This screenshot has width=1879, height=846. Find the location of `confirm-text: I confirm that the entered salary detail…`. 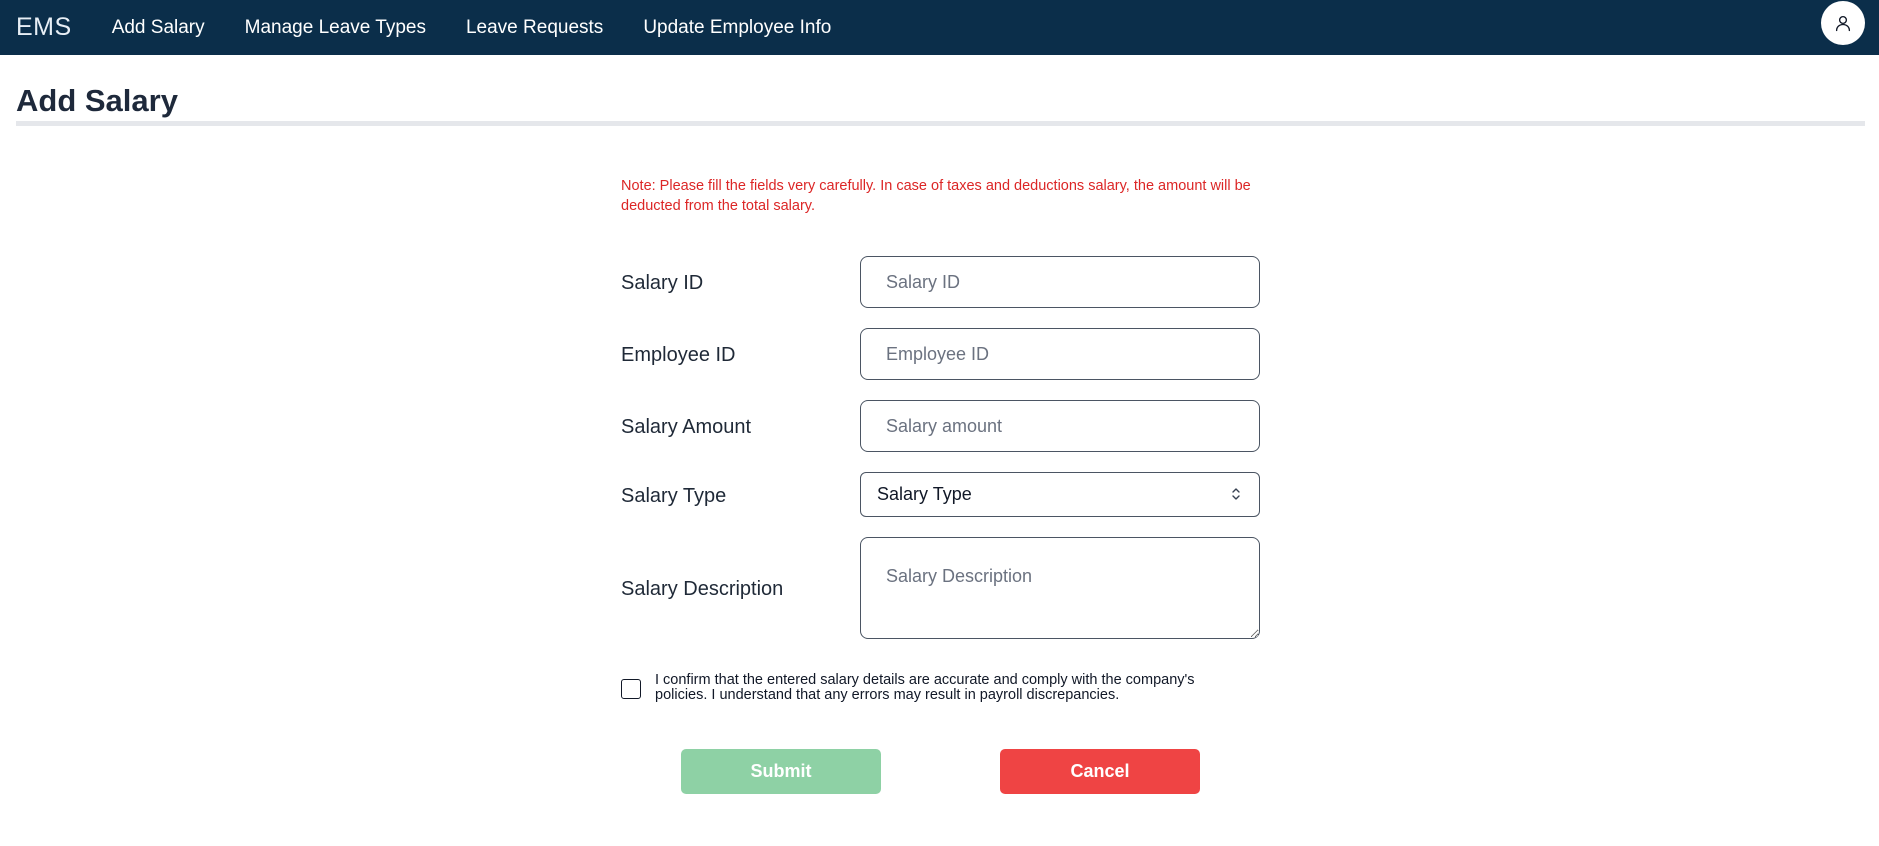

confirm-text: I confirm that the entered salary detail… is located at coordinates (925, 687).